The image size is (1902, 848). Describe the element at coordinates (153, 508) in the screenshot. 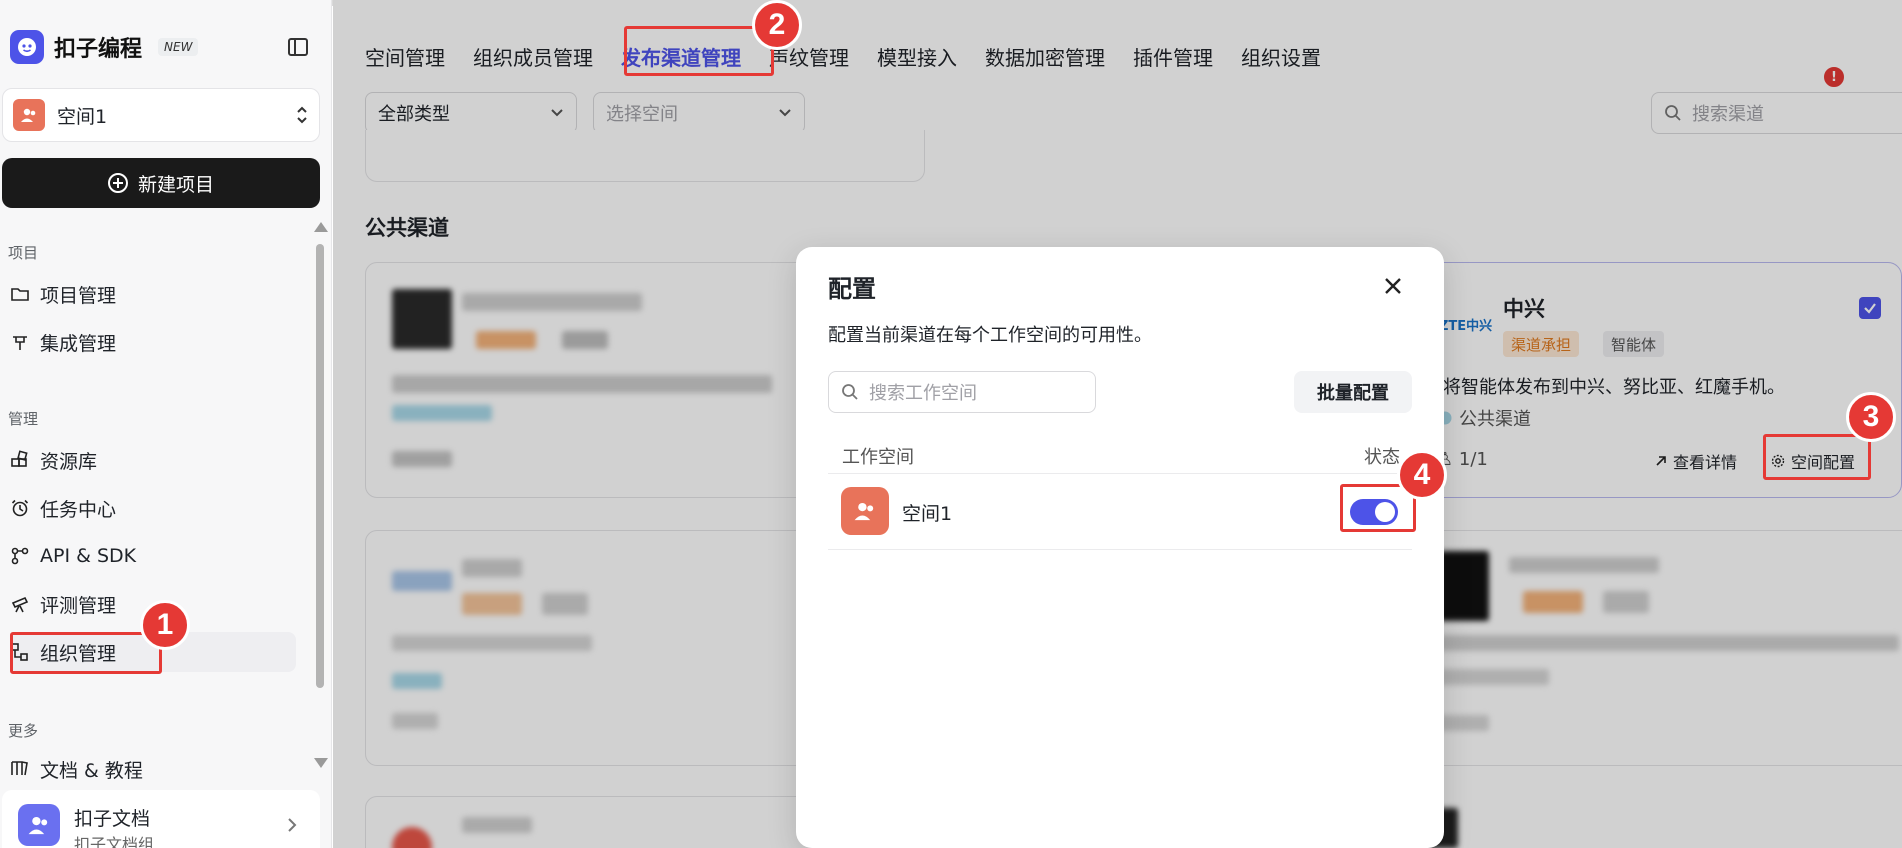

I see `sidebar-item-tasks: 任务中心` at that location.